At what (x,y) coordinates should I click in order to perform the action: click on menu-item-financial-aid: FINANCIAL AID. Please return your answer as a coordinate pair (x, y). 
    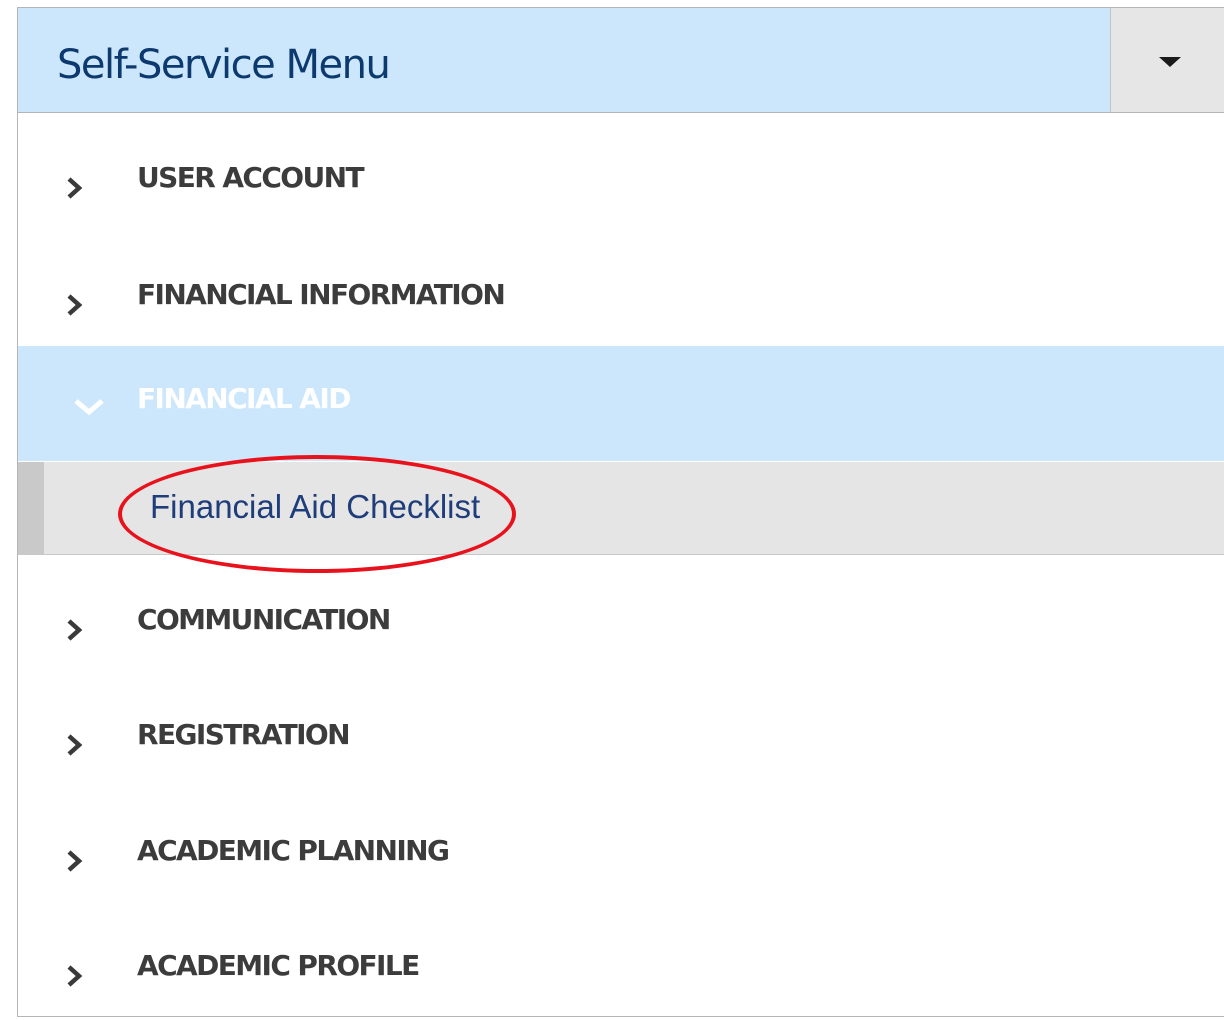
    Looking at the image, I should click on (621, 403).